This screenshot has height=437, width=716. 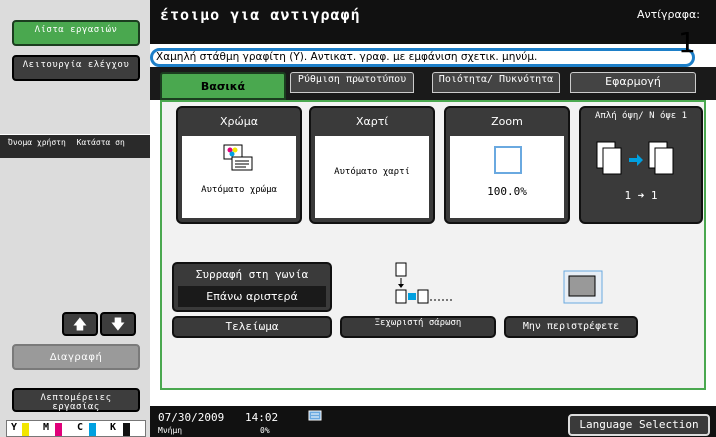 What do you see at coordinates (507, 177) in the screenshot?
I see `zoom-body: 100.0%` at bounding box center [507, 177].